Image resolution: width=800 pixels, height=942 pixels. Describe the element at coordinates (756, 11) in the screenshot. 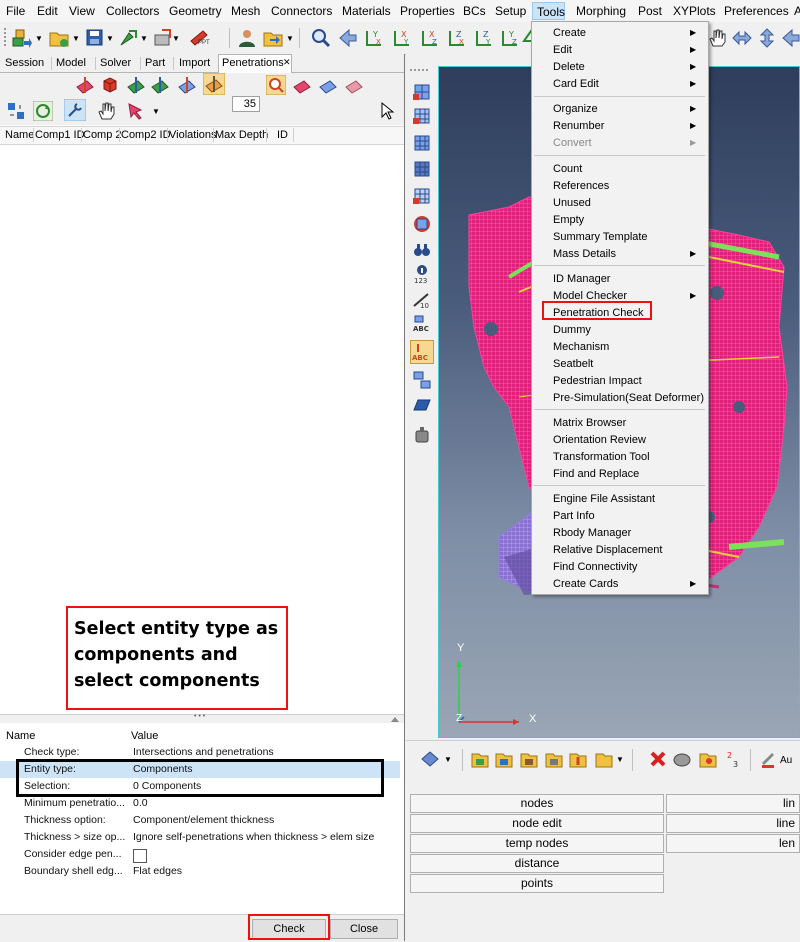

I see `menu-preferences: Preferences` at that location.